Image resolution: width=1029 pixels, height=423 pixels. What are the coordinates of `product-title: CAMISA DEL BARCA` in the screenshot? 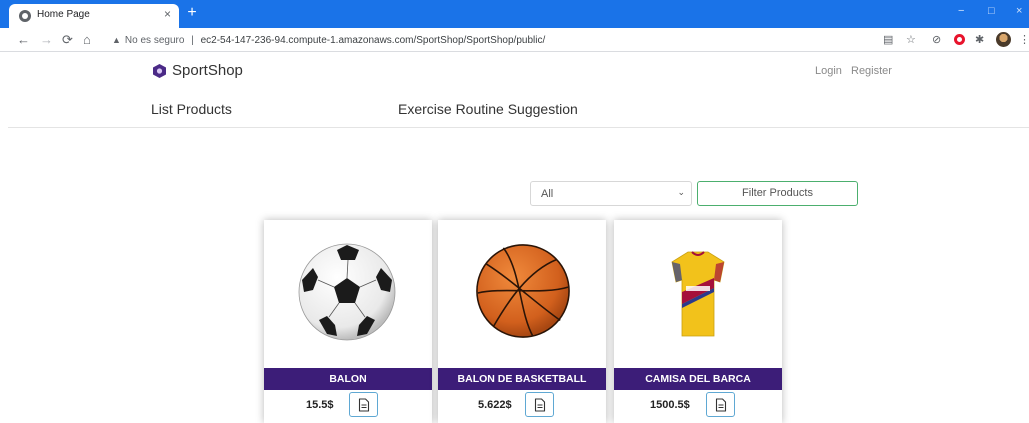 It's located at (698, 379).